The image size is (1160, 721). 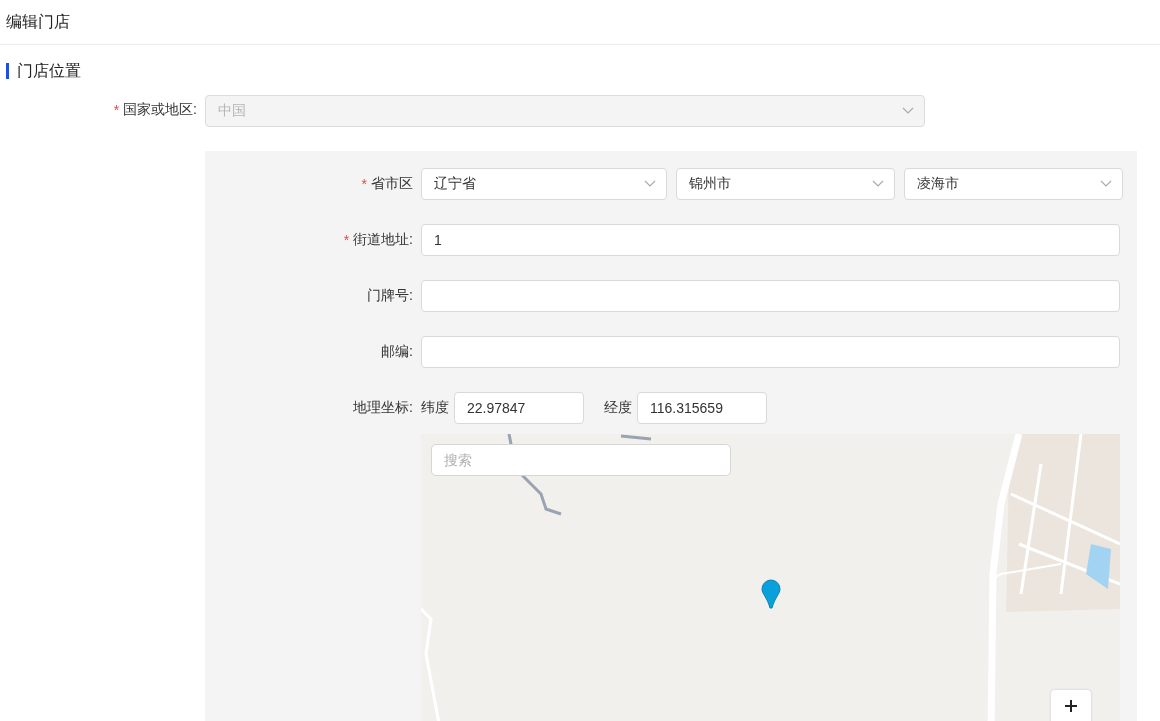 I want to click on page-title: 编辑门店, so click(x=38, y=21).